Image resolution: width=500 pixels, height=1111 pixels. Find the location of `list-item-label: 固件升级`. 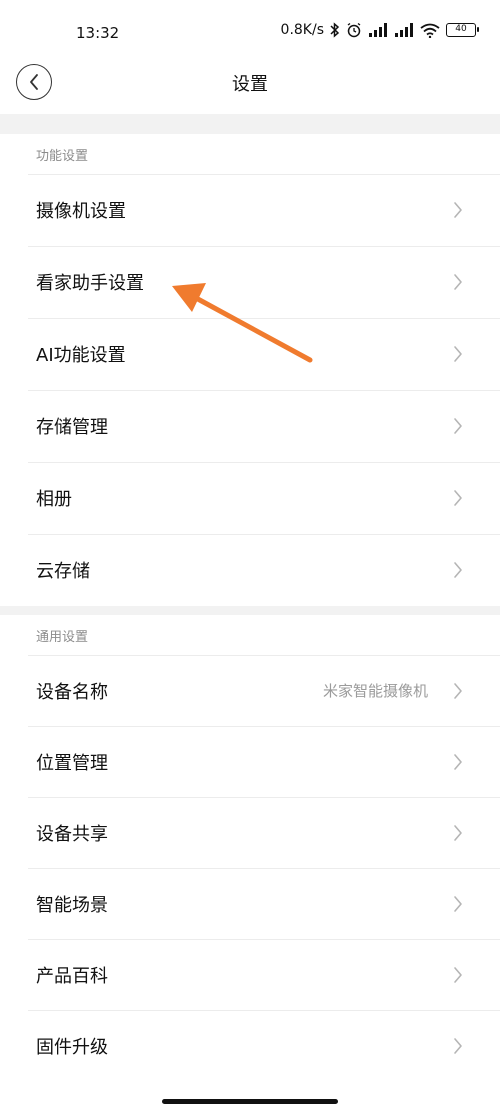

list-item-label: 固件升级 is located at coordinates (72, 1047).